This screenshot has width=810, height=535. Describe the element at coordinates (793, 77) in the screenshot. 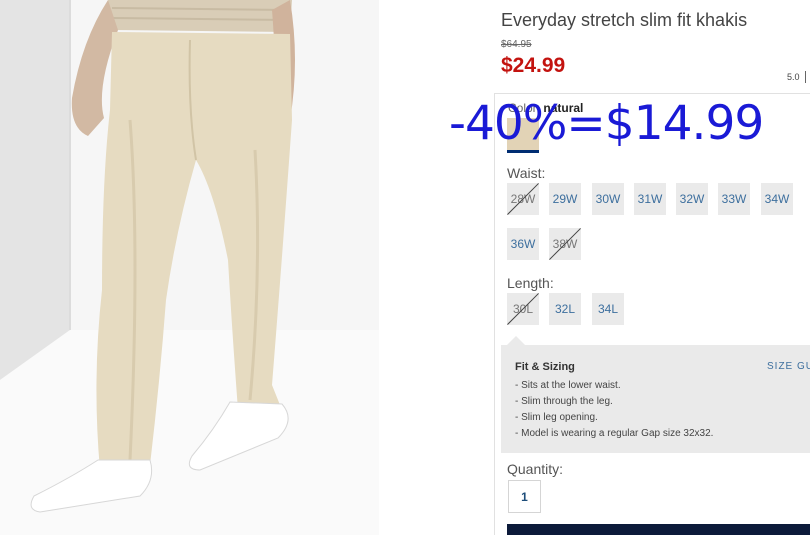

I see `rating-value: 5.0` at that location.